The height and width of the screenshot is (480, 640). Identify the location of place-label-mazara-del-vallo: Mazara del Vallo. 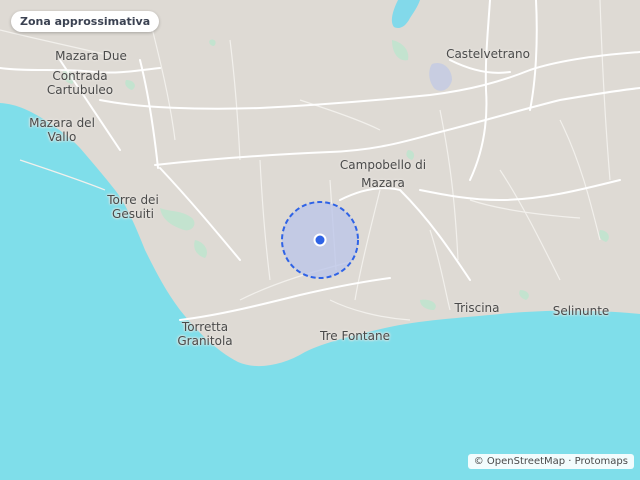
(62, 130).